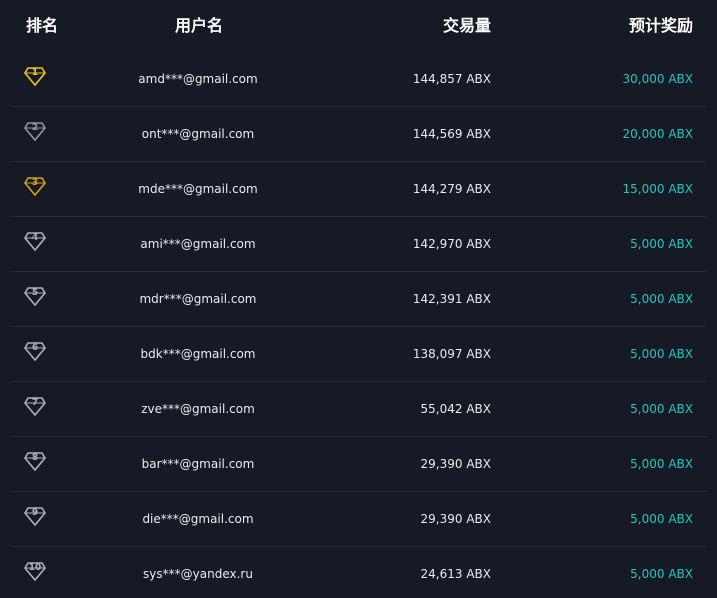 This screenshot has height=598, width=717. I want to click on volume-column-header: 交易量, so click(466, 25).